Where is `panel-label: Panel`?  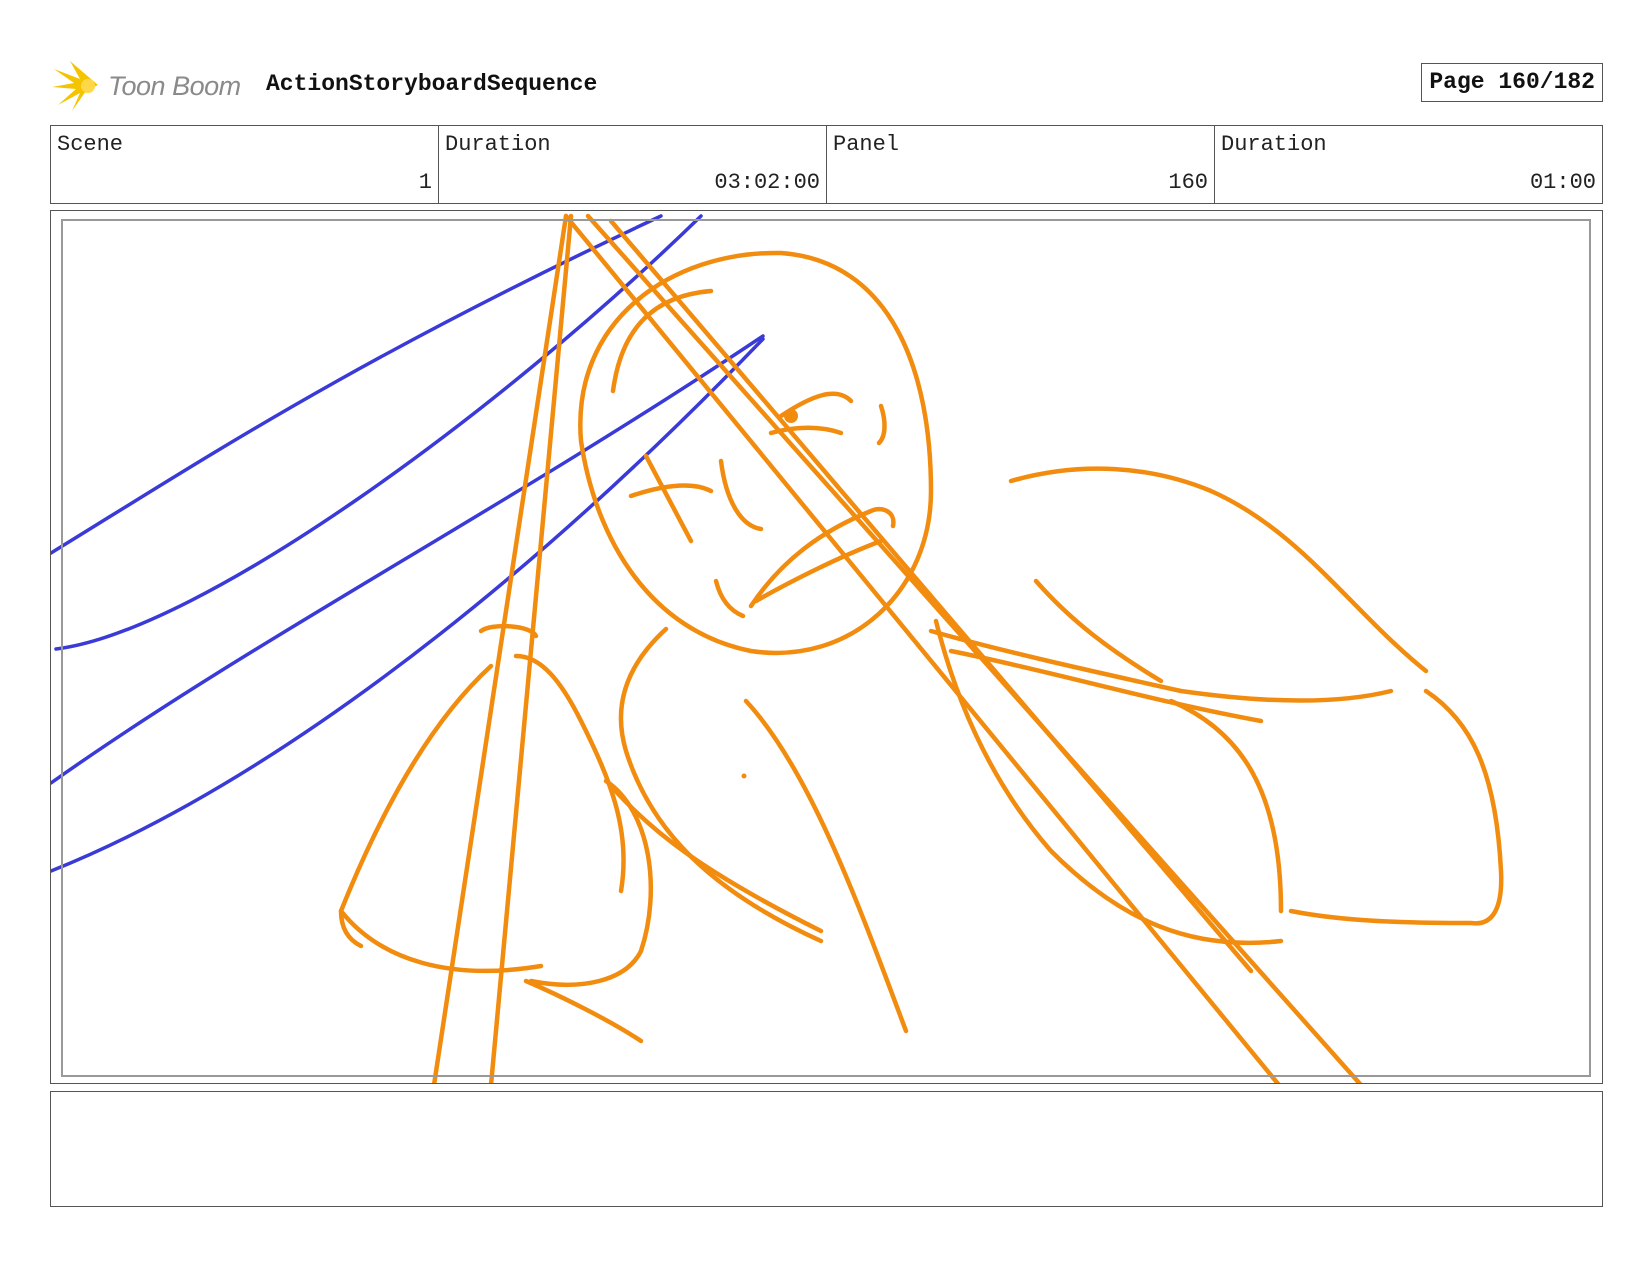
panel-label: Panel is located at coordinates (866, 144).